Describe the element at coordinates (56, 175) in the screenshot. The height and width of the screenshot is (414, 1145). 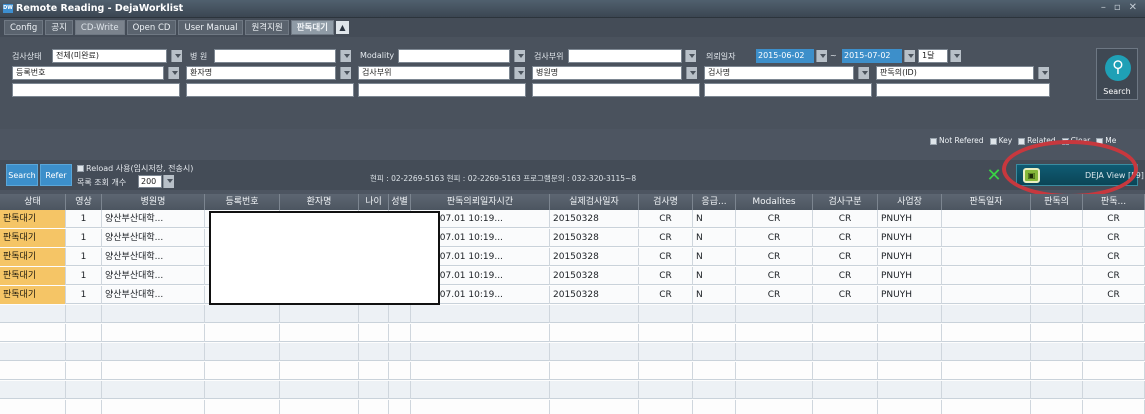
I see `refer-button: Refer` at that location.